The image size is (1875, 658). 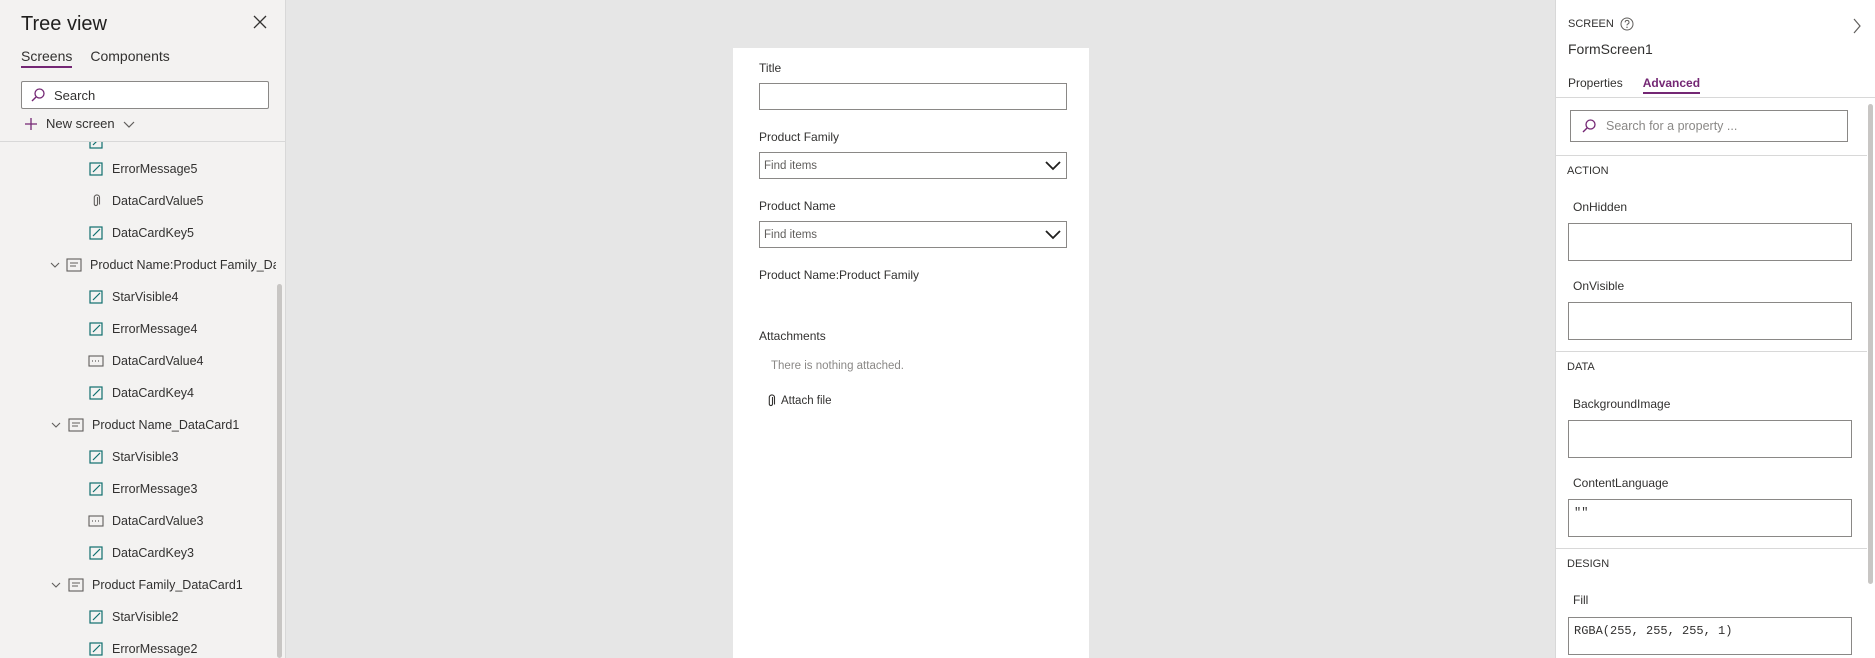 I want to click on product-name-label: Product Name, so click(x=797, y=206).